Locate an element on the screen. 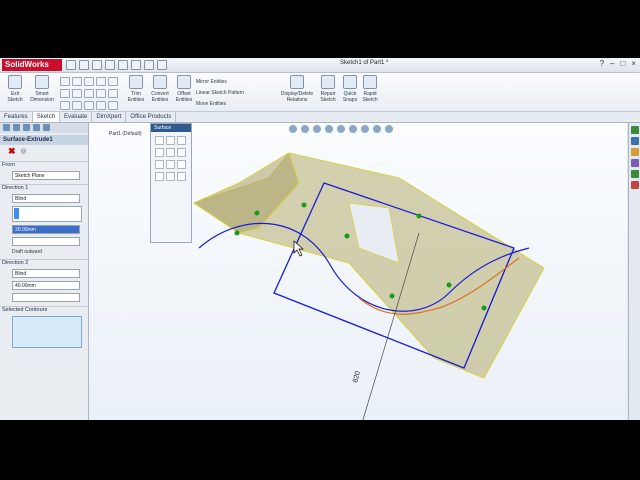 The image size is (640, 480). trim-entities-button: Trim Entities is located at coordinates (136, 89).